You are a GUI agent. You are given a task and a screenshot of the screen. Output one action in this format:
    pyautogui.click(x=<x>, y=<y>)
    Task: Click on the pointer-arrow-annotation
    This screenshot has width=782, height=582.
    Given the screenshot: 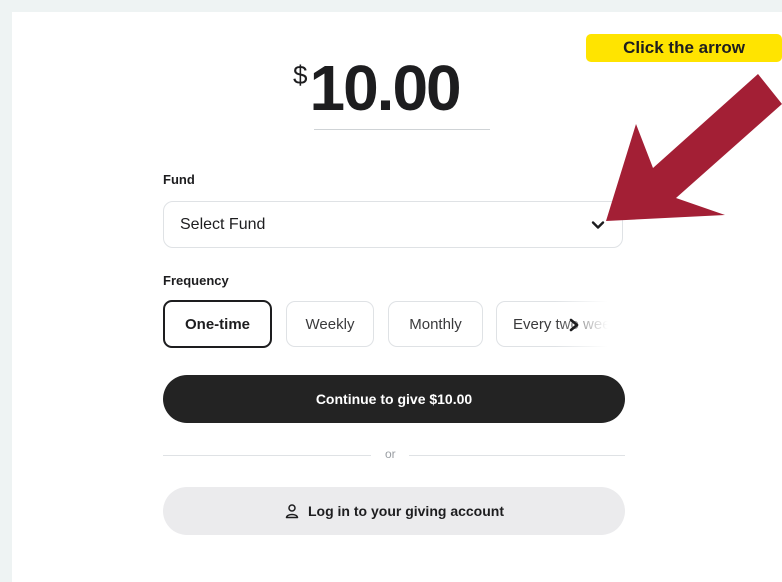 What is the action you would take?
    pyautogui.click(x=694, y=147)
    